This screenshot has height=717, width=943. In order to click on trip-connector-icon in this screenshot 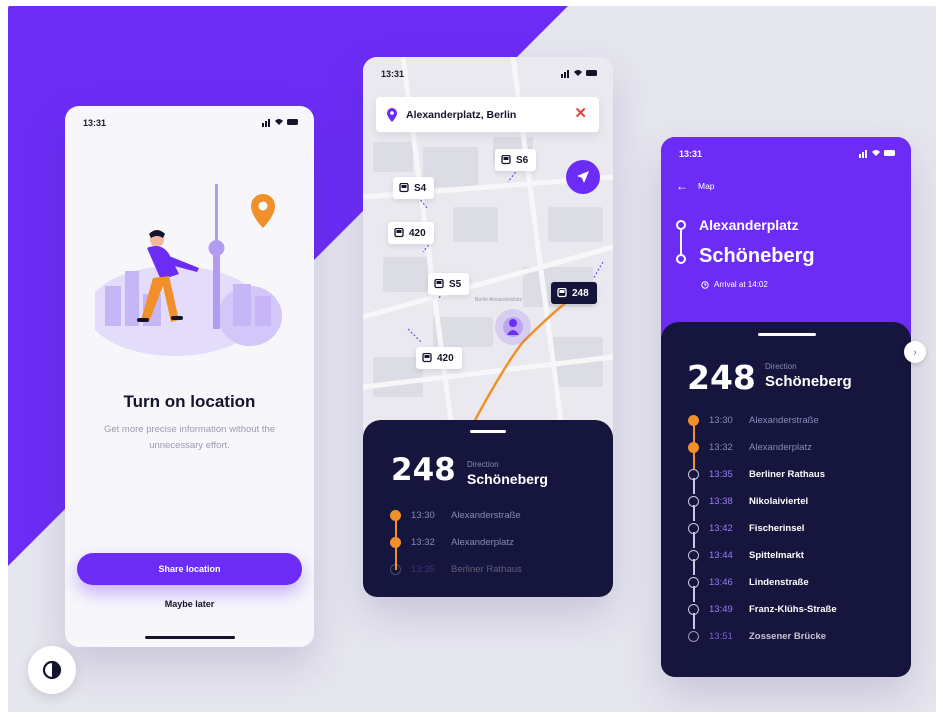, I will do `click(681, 242)`.